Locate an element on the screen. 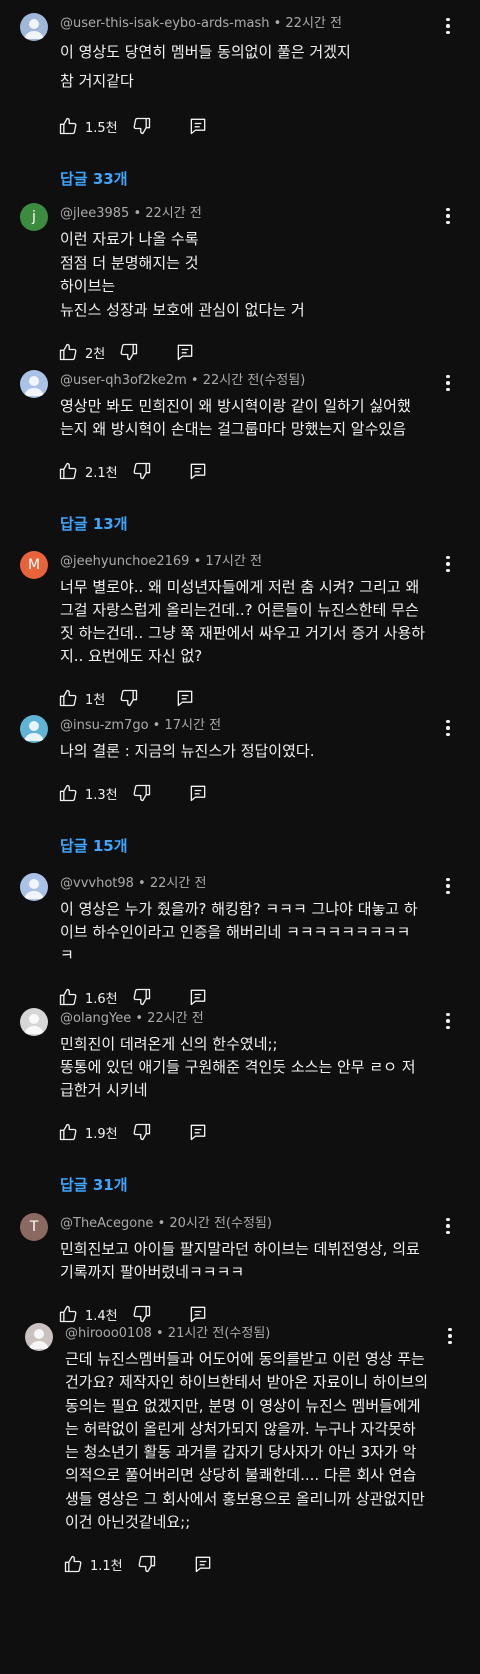  like-button: 1.1천 is located at coordinates (93, 1564).